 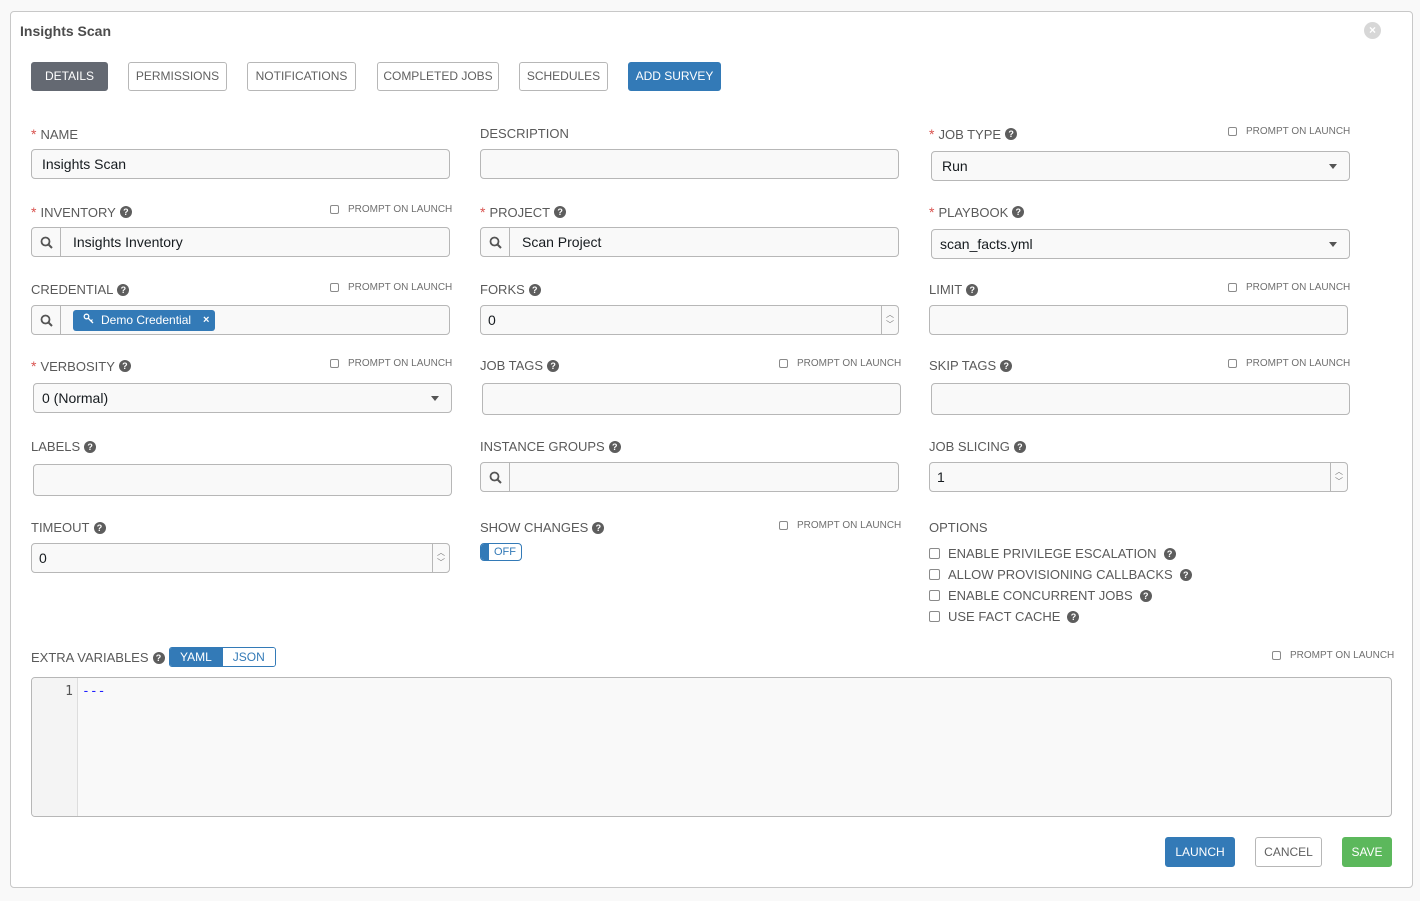 I want to click on extra-variables-editor: 1 ---, so click(x=711, y=747).